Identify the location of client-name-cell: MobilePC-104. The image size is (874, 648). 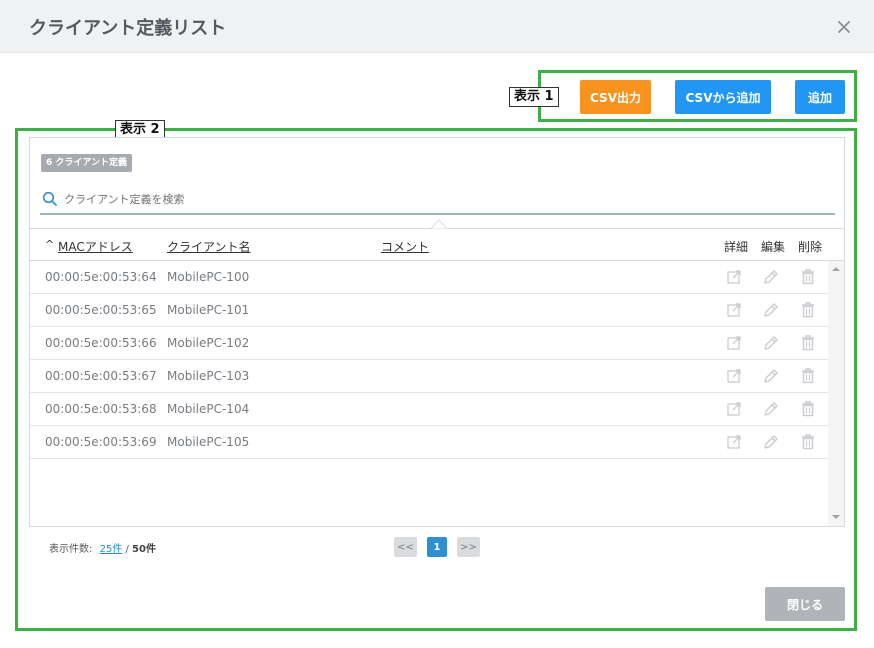
(208, 409).